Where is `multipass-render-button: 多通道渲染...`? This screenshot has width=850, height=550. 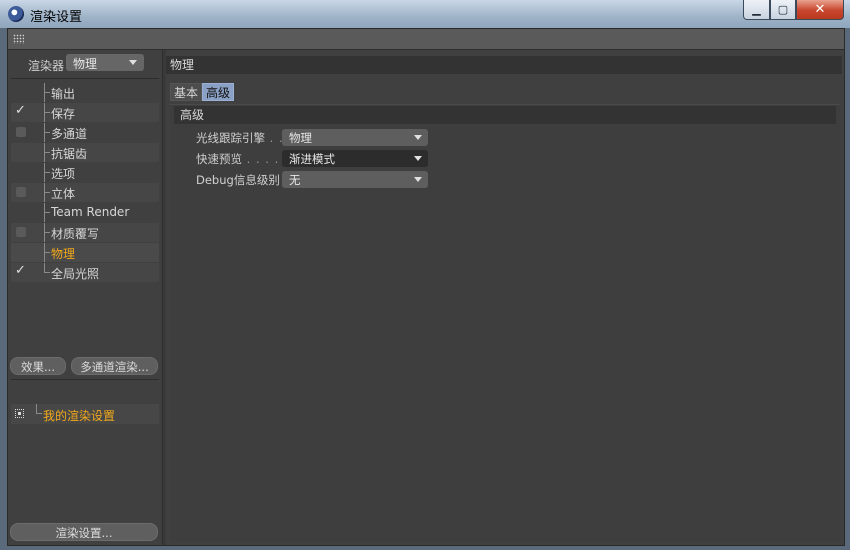
multipass-render-button: 多通道渲染... is located at coordinates (114, 366).